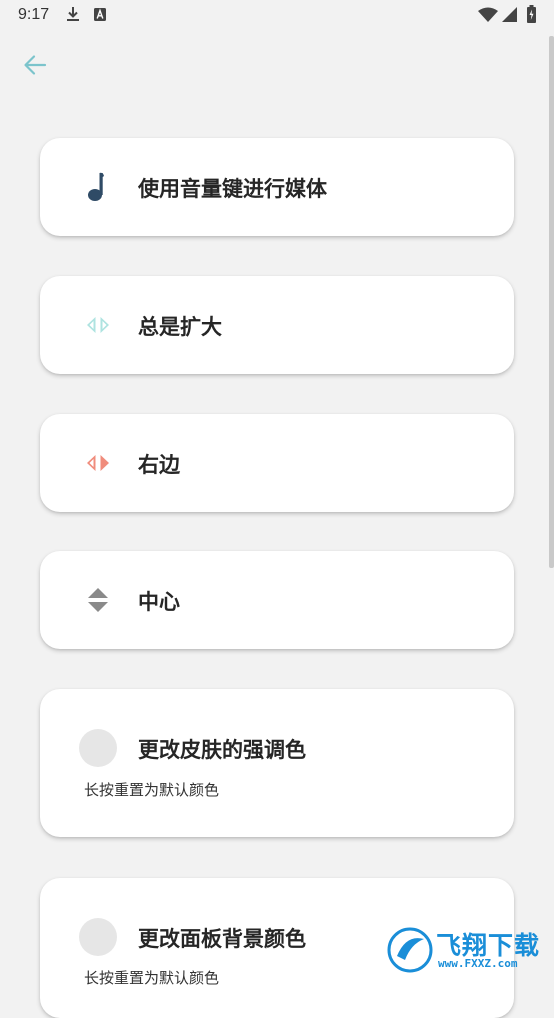  Describe the element at coordinates (35, 65) in the screenshot. I see `back-arrow-icon` at that location.